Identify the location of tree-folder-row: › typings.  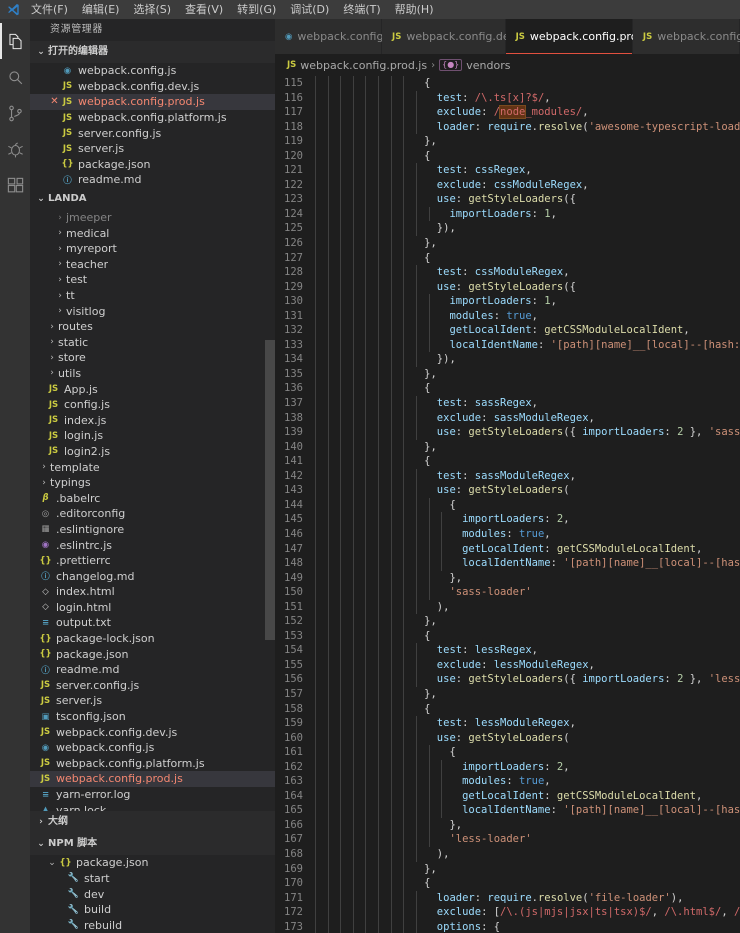
(152, 483).